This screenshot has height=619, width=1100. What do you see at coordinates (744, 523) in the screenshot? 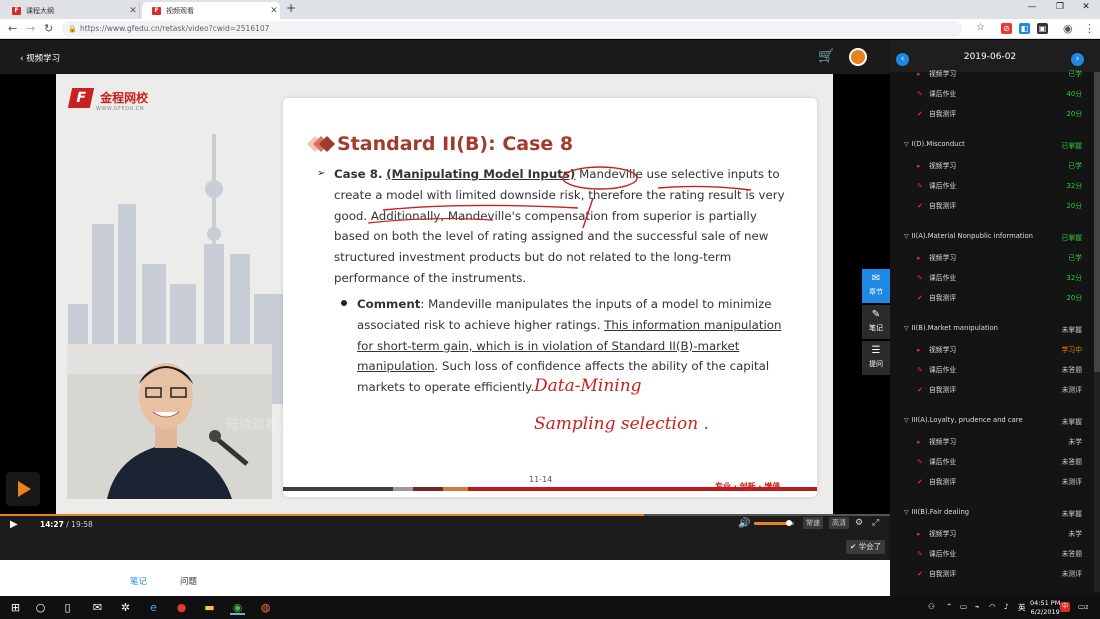
I see `volume-icon: 🔊` at bounding box center [744, 523].